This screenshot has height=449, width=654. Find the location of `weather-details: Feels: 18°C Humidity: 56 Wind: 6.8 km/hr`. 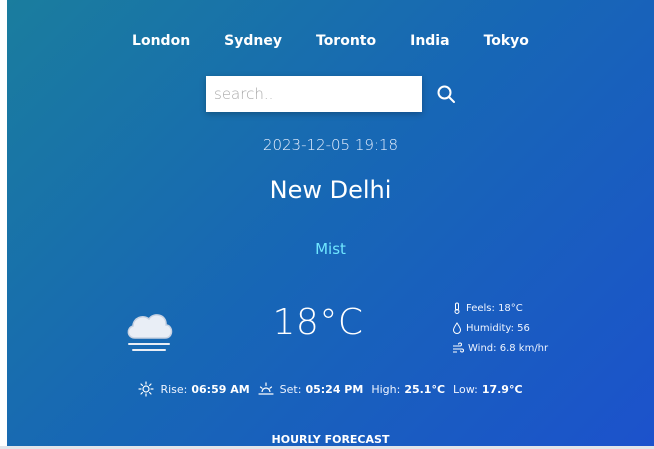

weather-details: Feels: 18°C Humidity: 56 Wind: 6.8 km/hr is located at coordinates (500, 328).